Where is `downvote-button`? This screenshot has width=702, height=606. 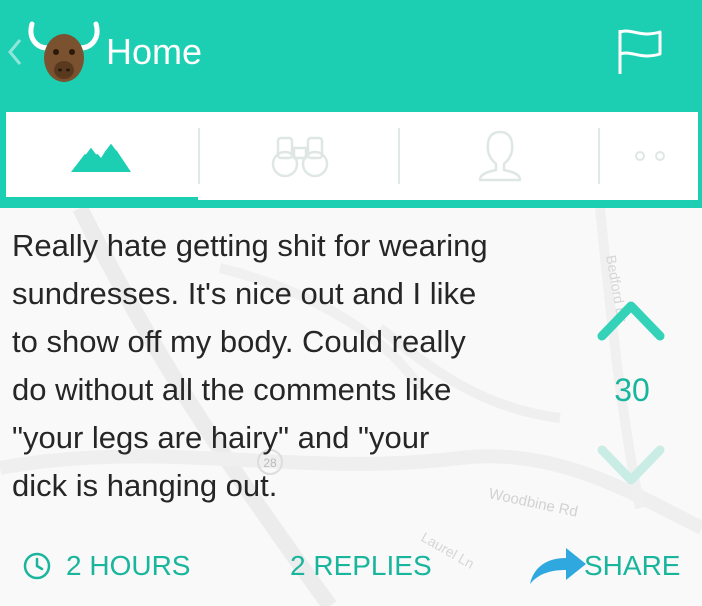 downvote-button is located at coordinates (631, 465).